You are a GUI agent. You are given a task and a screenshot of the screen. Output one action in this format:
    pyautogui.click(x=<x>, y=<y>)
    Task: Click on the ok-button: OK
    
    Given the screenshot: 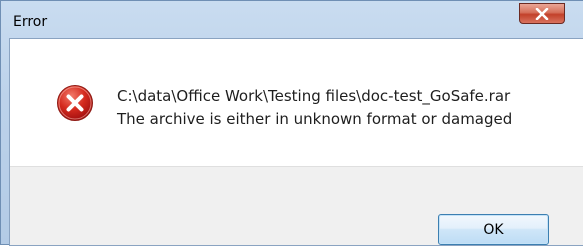 What is the action you would take?
    pyautogui.click(x=493, y=229)
    